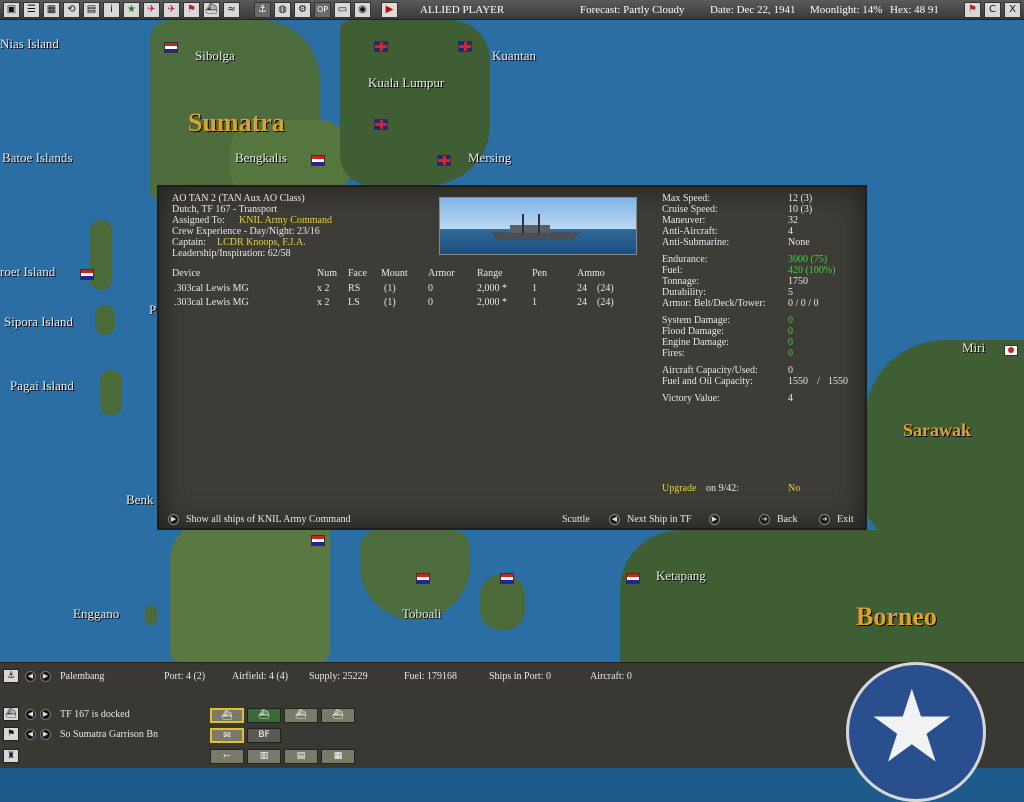  What do you see at coordinates (31, 9) in the screenshot?
I see `list-icon: ☰` at bounding box center [31, 9].